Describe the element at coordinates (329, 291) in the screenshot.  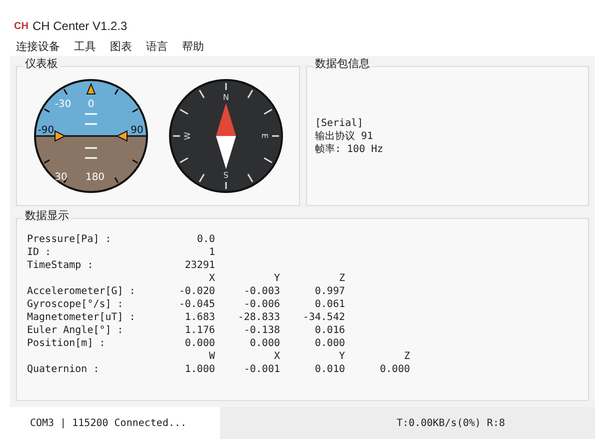
I see `data-value: 0.997` at that location.